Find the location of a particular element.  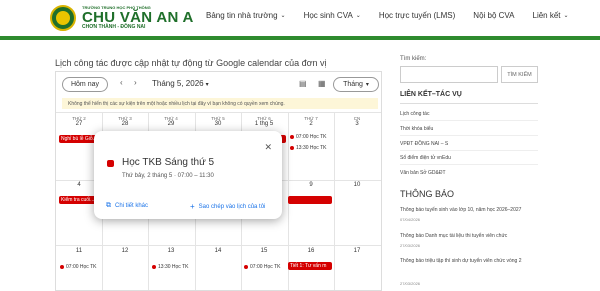

today-button: Hôm nay is located at coordinates (85, 84).